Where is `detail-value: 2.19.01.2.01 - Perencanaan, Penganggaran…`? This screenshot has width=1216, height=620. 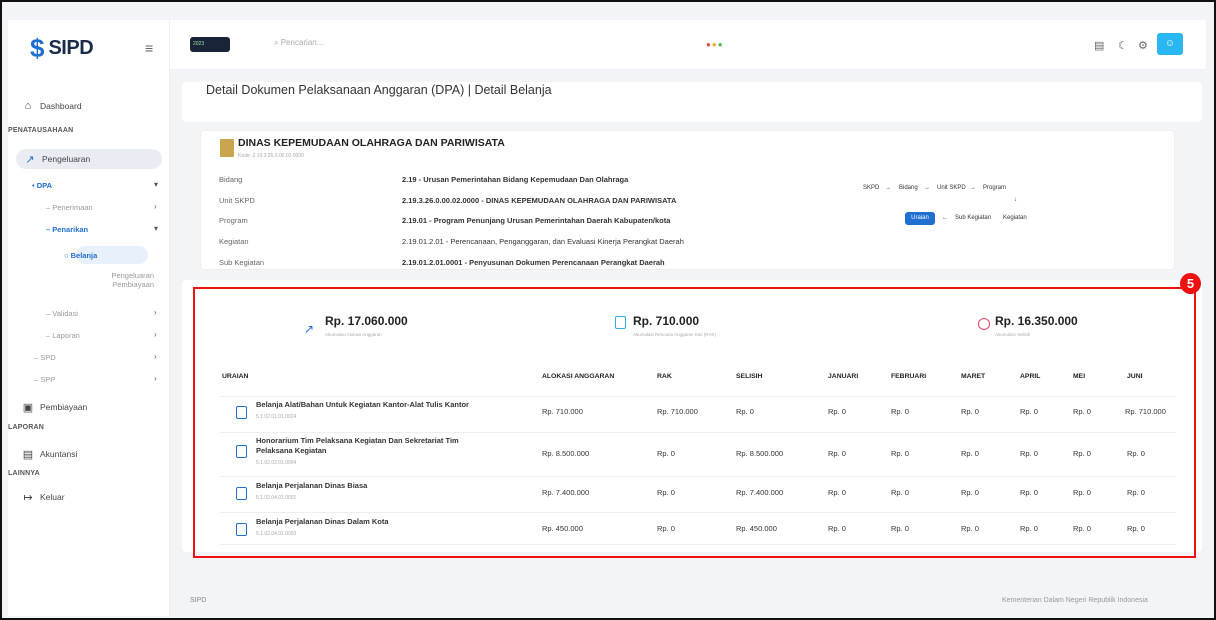
detail-value: 2.19.01.2.01 - Perencanaan, Penganggaran… is located at coordinates (543, 241).